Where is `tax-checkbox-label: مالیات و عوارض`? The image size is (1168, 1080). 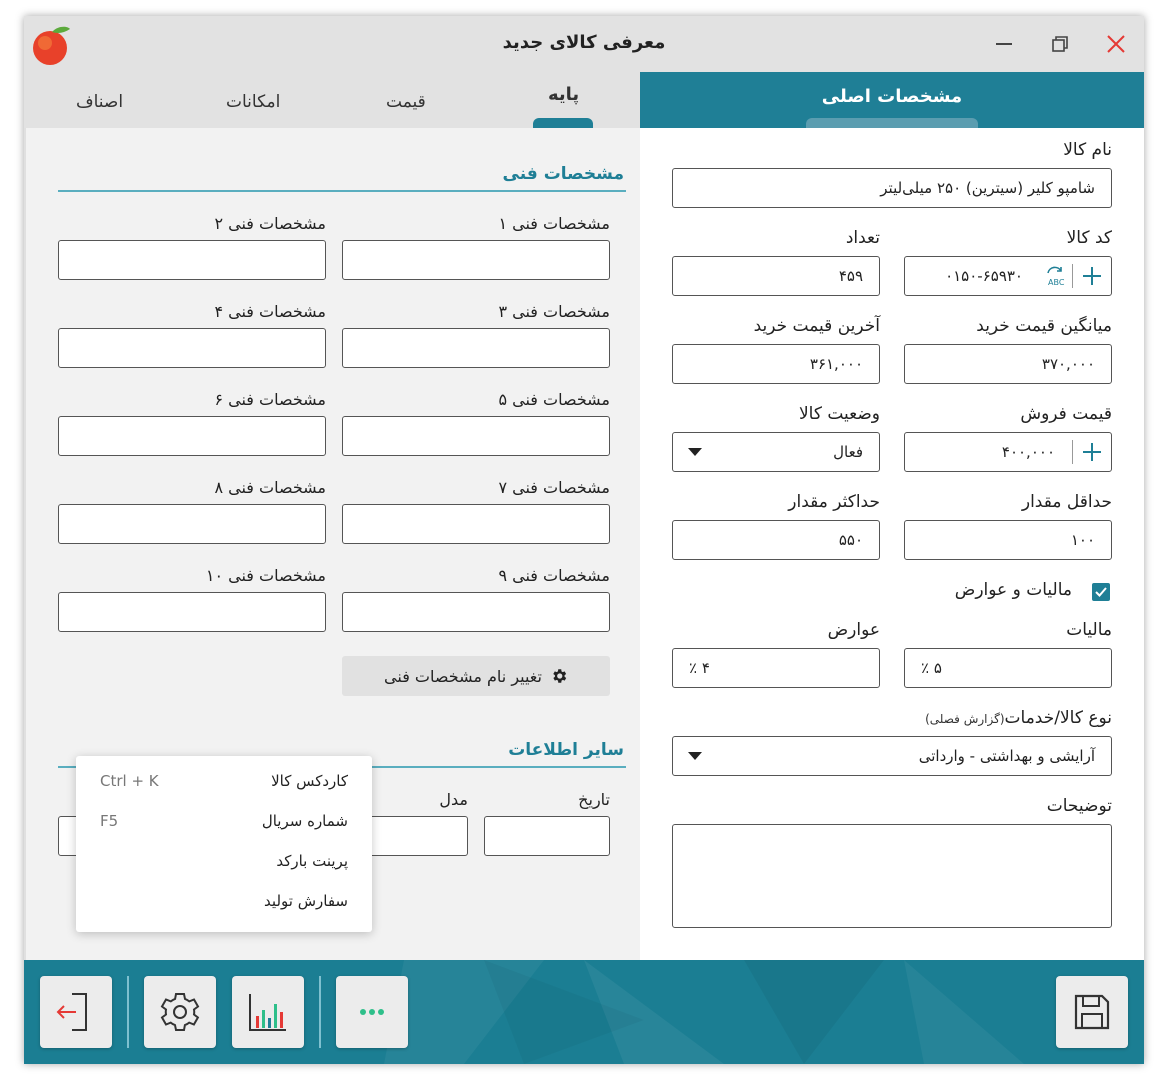
tax-checkbox-label: مالیات و عوارض is located at coordinates (1013, 590).